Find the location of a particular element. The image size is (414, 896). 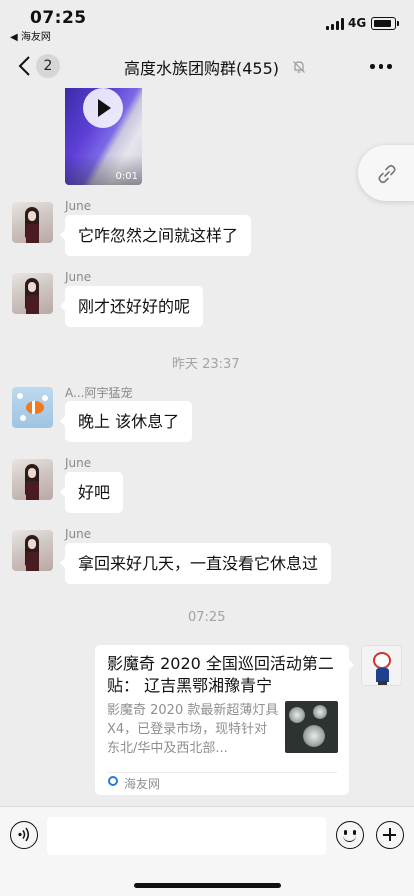

link-float-button is located at coordinates (386, 173).